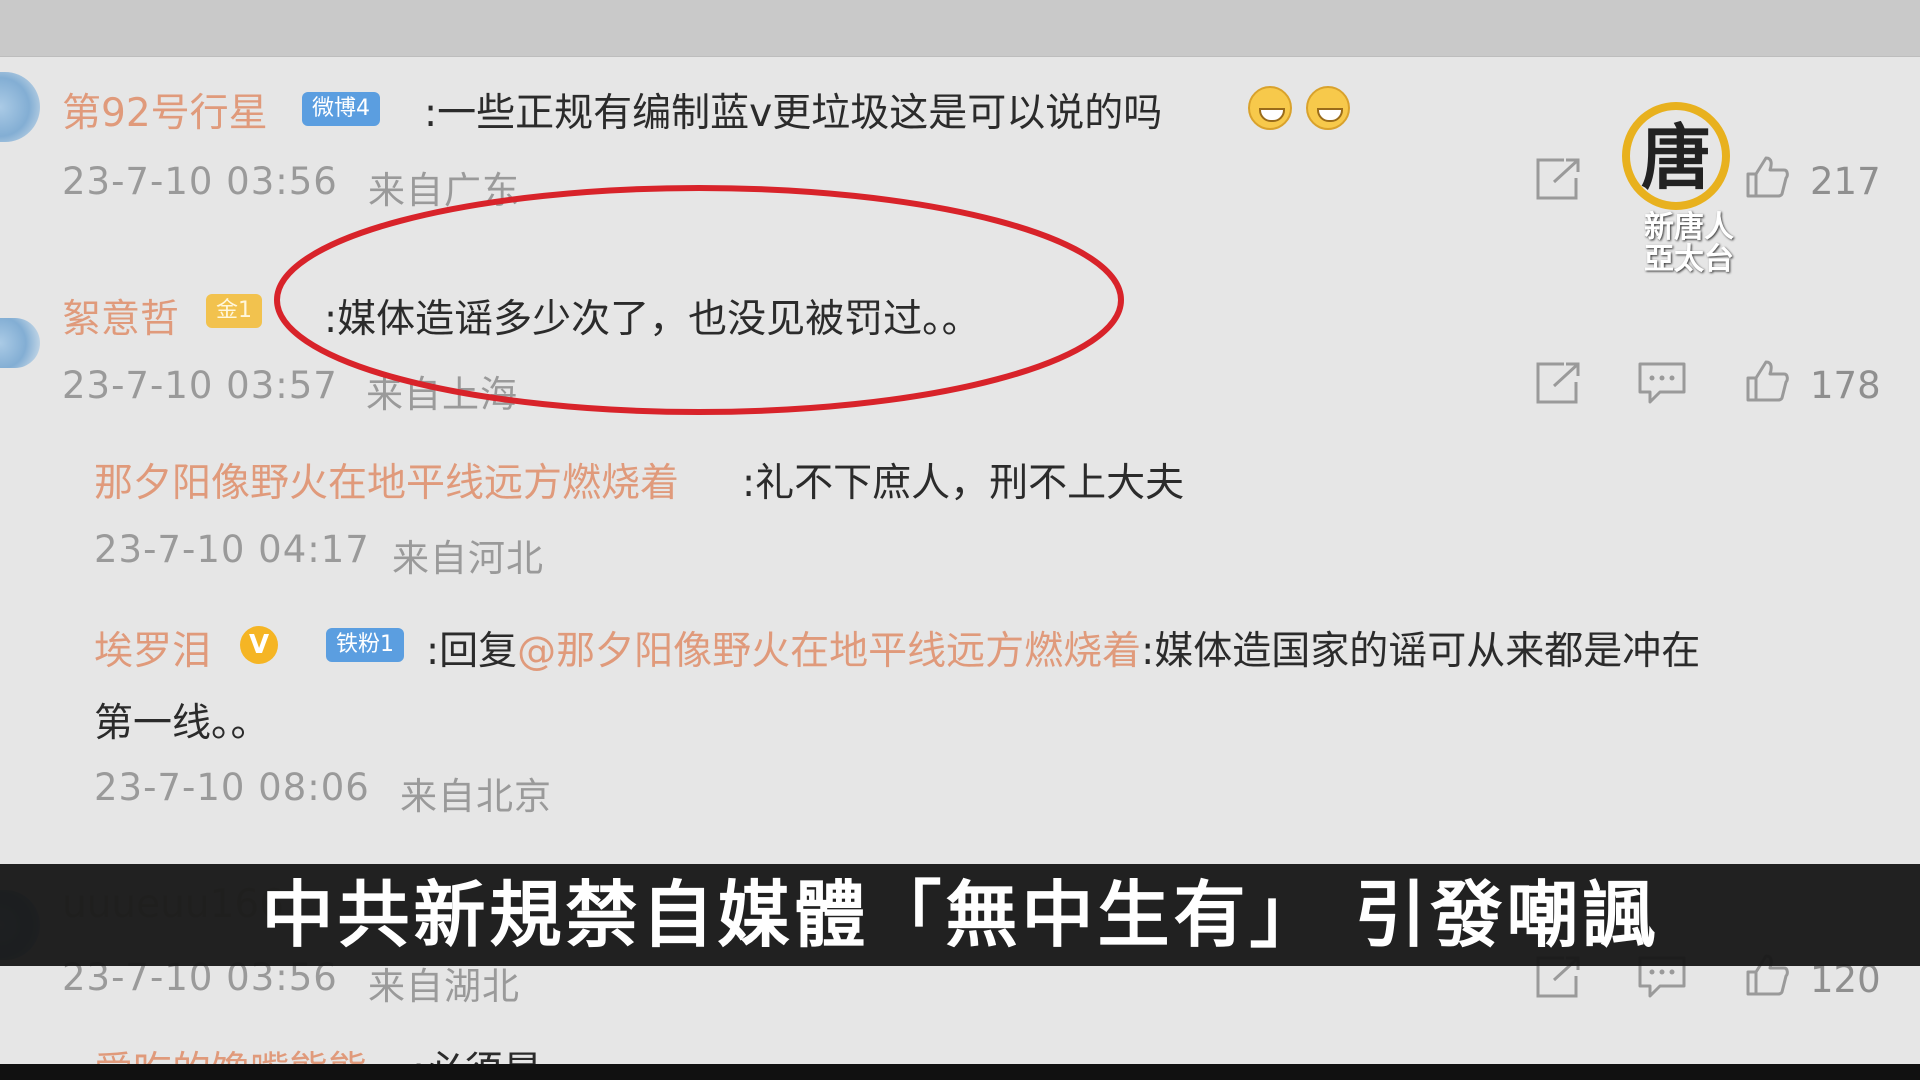 The image size is (1920, 1080). I want to click on comment-text: :必须是。, so click(496, 1052).